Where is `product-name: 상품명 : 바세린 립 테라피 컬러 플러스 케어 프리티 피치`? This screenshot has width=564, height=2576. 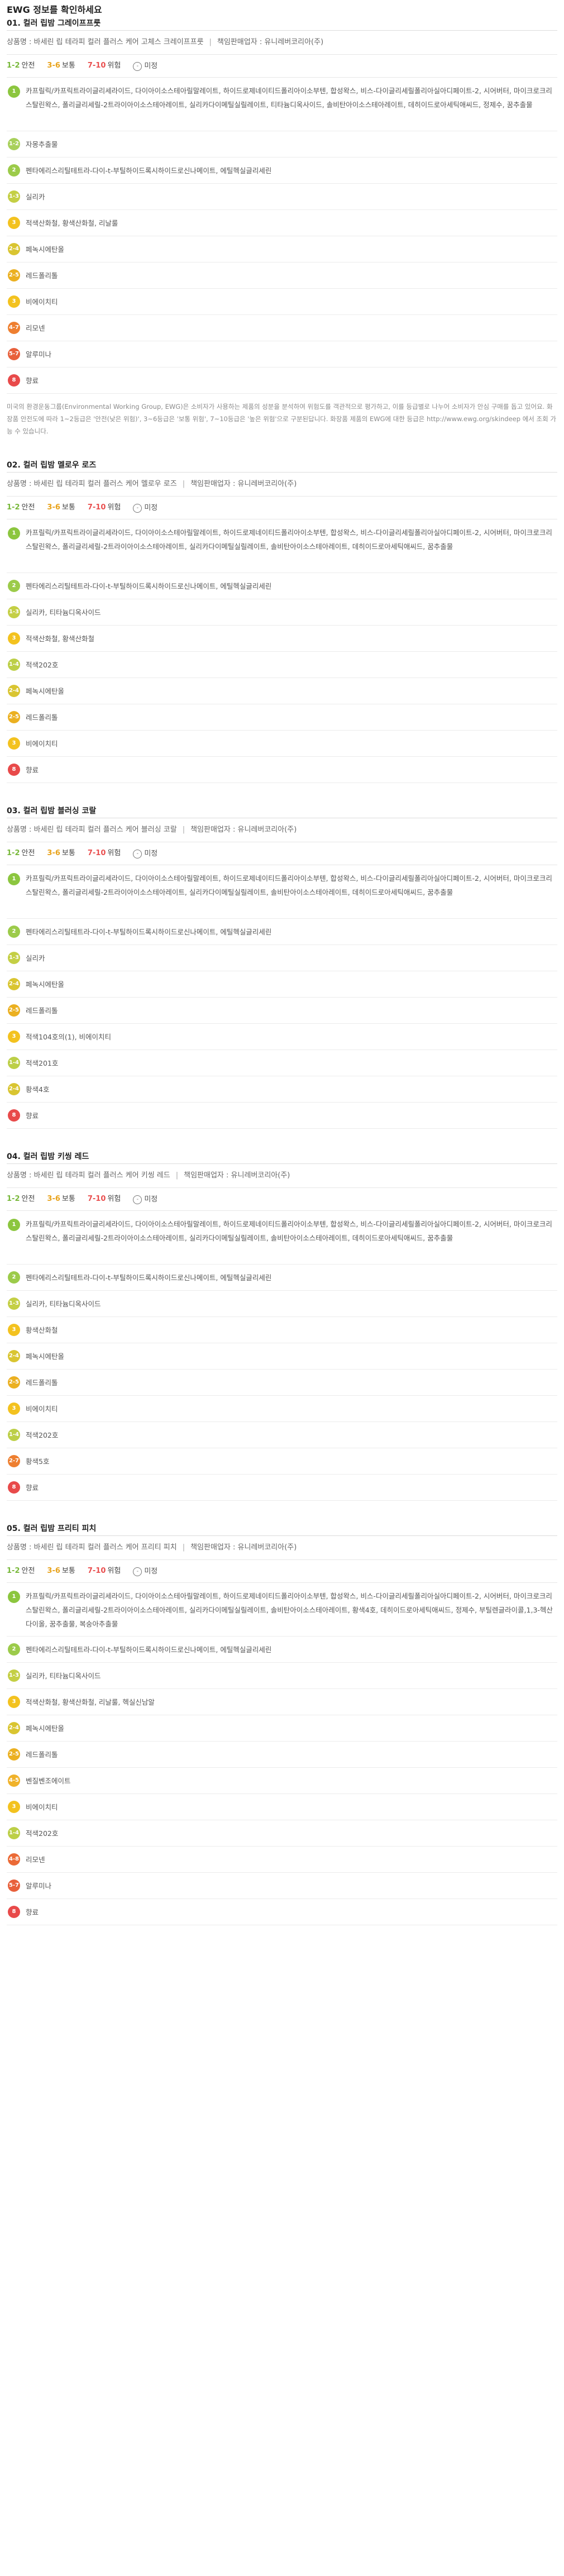
product-name: 상품명 : 바세린 립 테라피 컬러 플러스 케어 프리티 피치 is located at coordinates (92, 1548).